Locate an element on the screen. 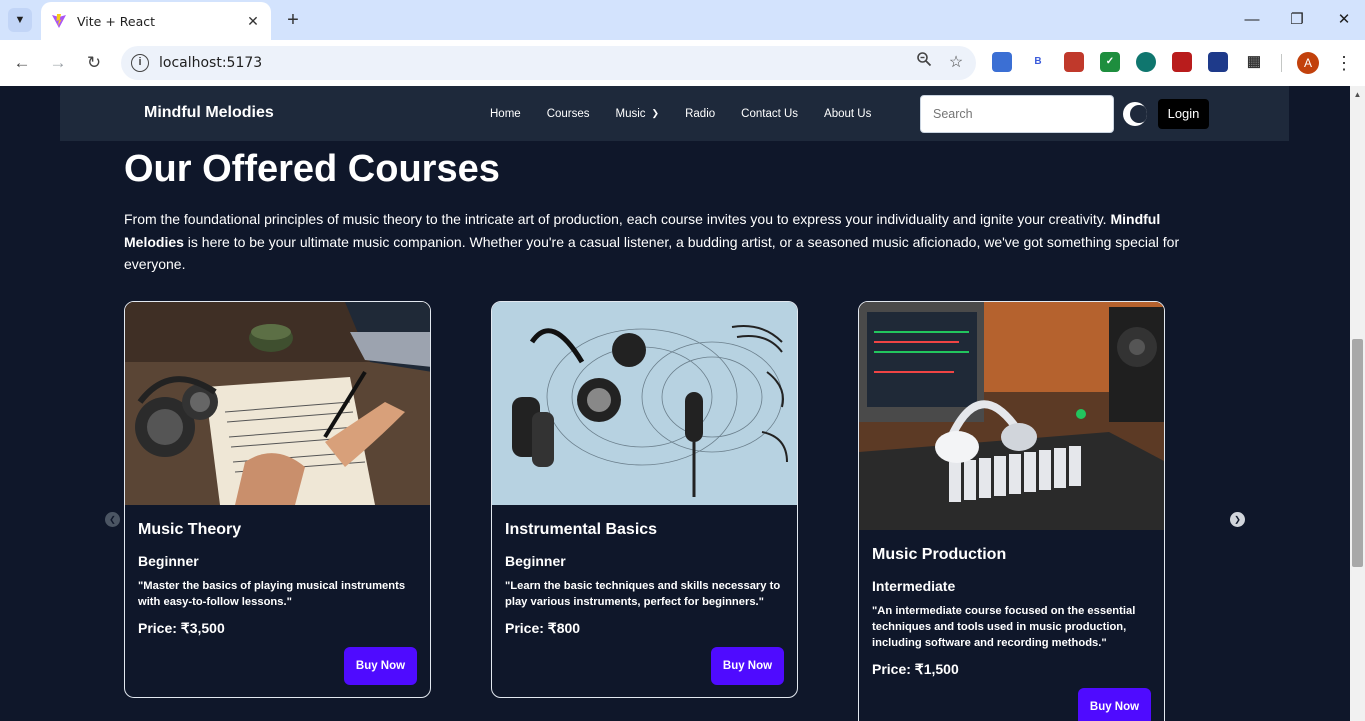 This screenshot has height=721, width=1365. browser-toolbar: ← → ↻ i localhost:5173 ☆ B ✓ ▦ is located at coordinates (682, 63).